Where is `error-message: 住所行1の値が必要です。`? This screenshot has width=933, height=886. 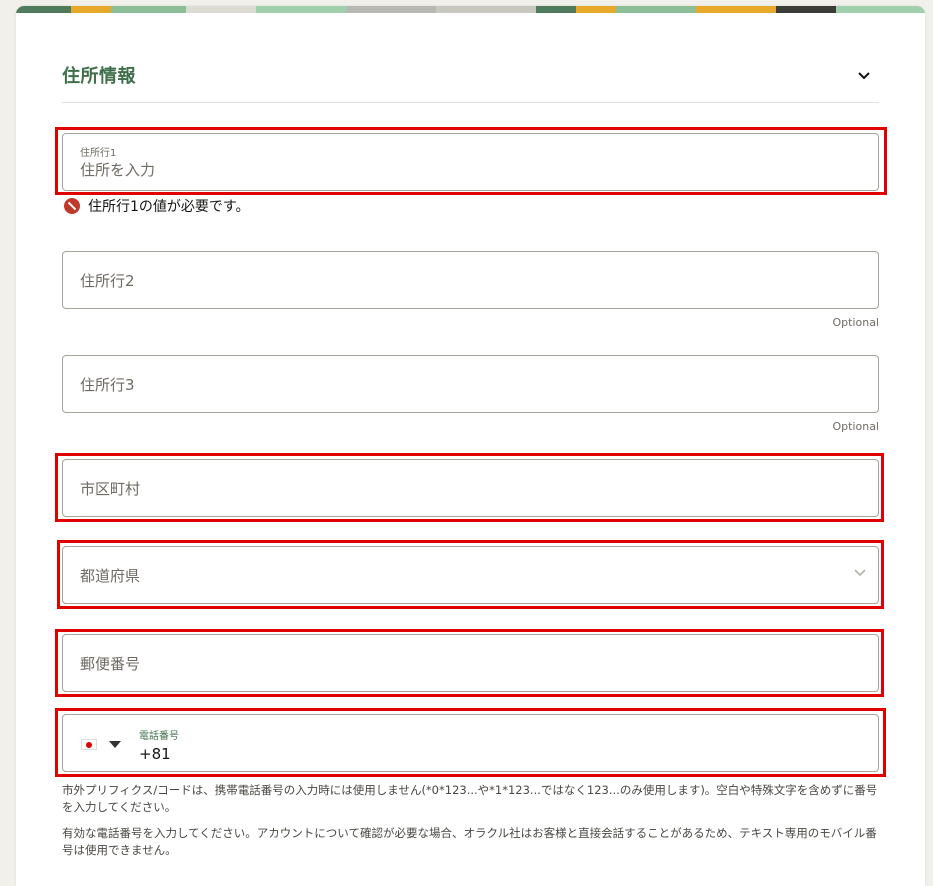
error-message: 住所行1の値が必要です。 is located at coordinates (169, 207).